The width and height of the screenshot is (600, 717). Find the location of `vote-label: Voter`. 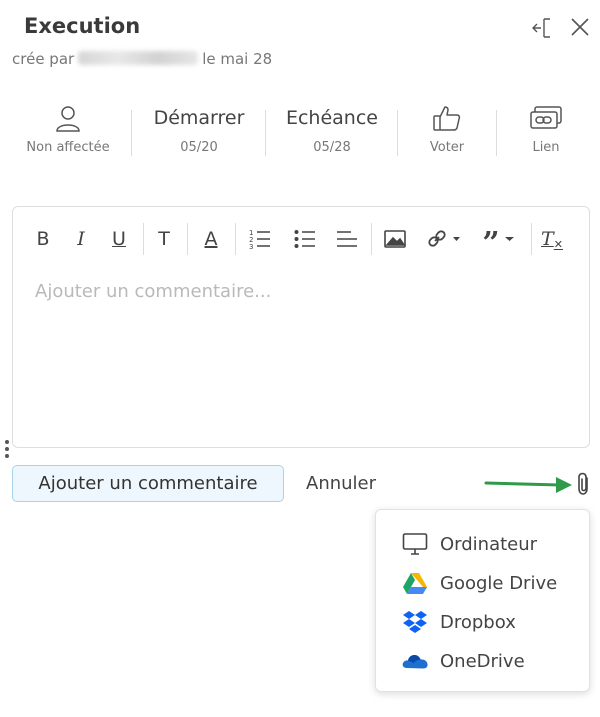

vote-label: Voter is located at coordinates (447, 147).